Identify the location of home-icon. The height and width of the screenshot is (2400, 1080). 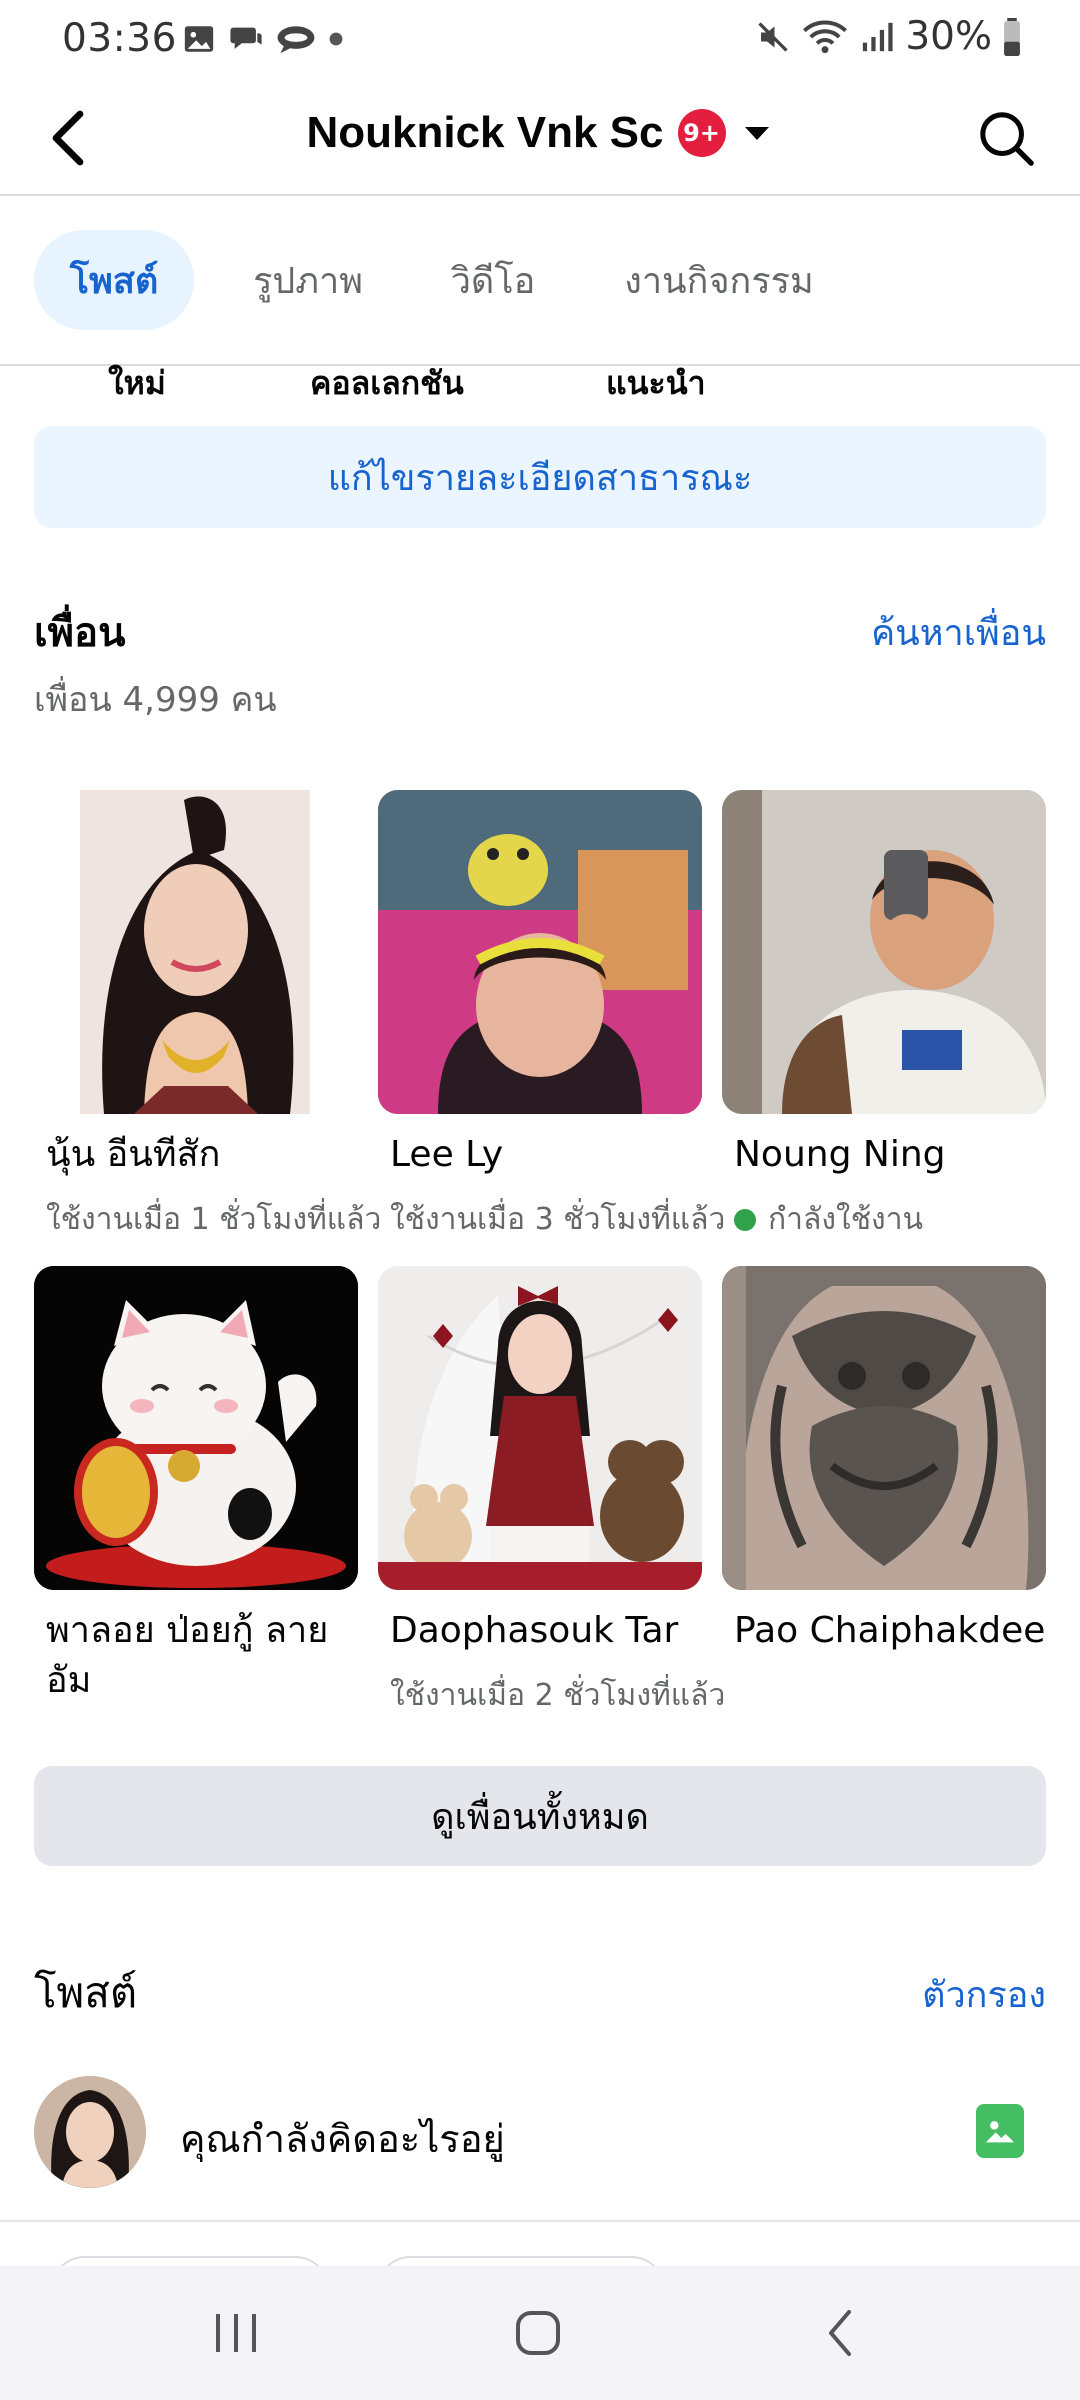
(538, 2333).